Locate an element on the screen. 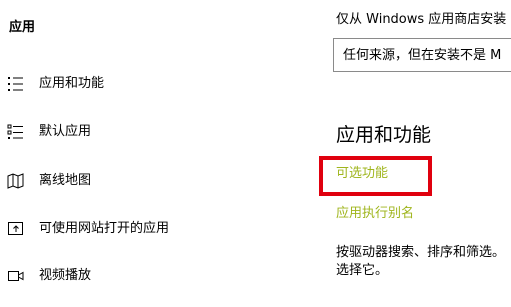  sidebar-item-label: 离线地图 is located at coordinates (65, 180).